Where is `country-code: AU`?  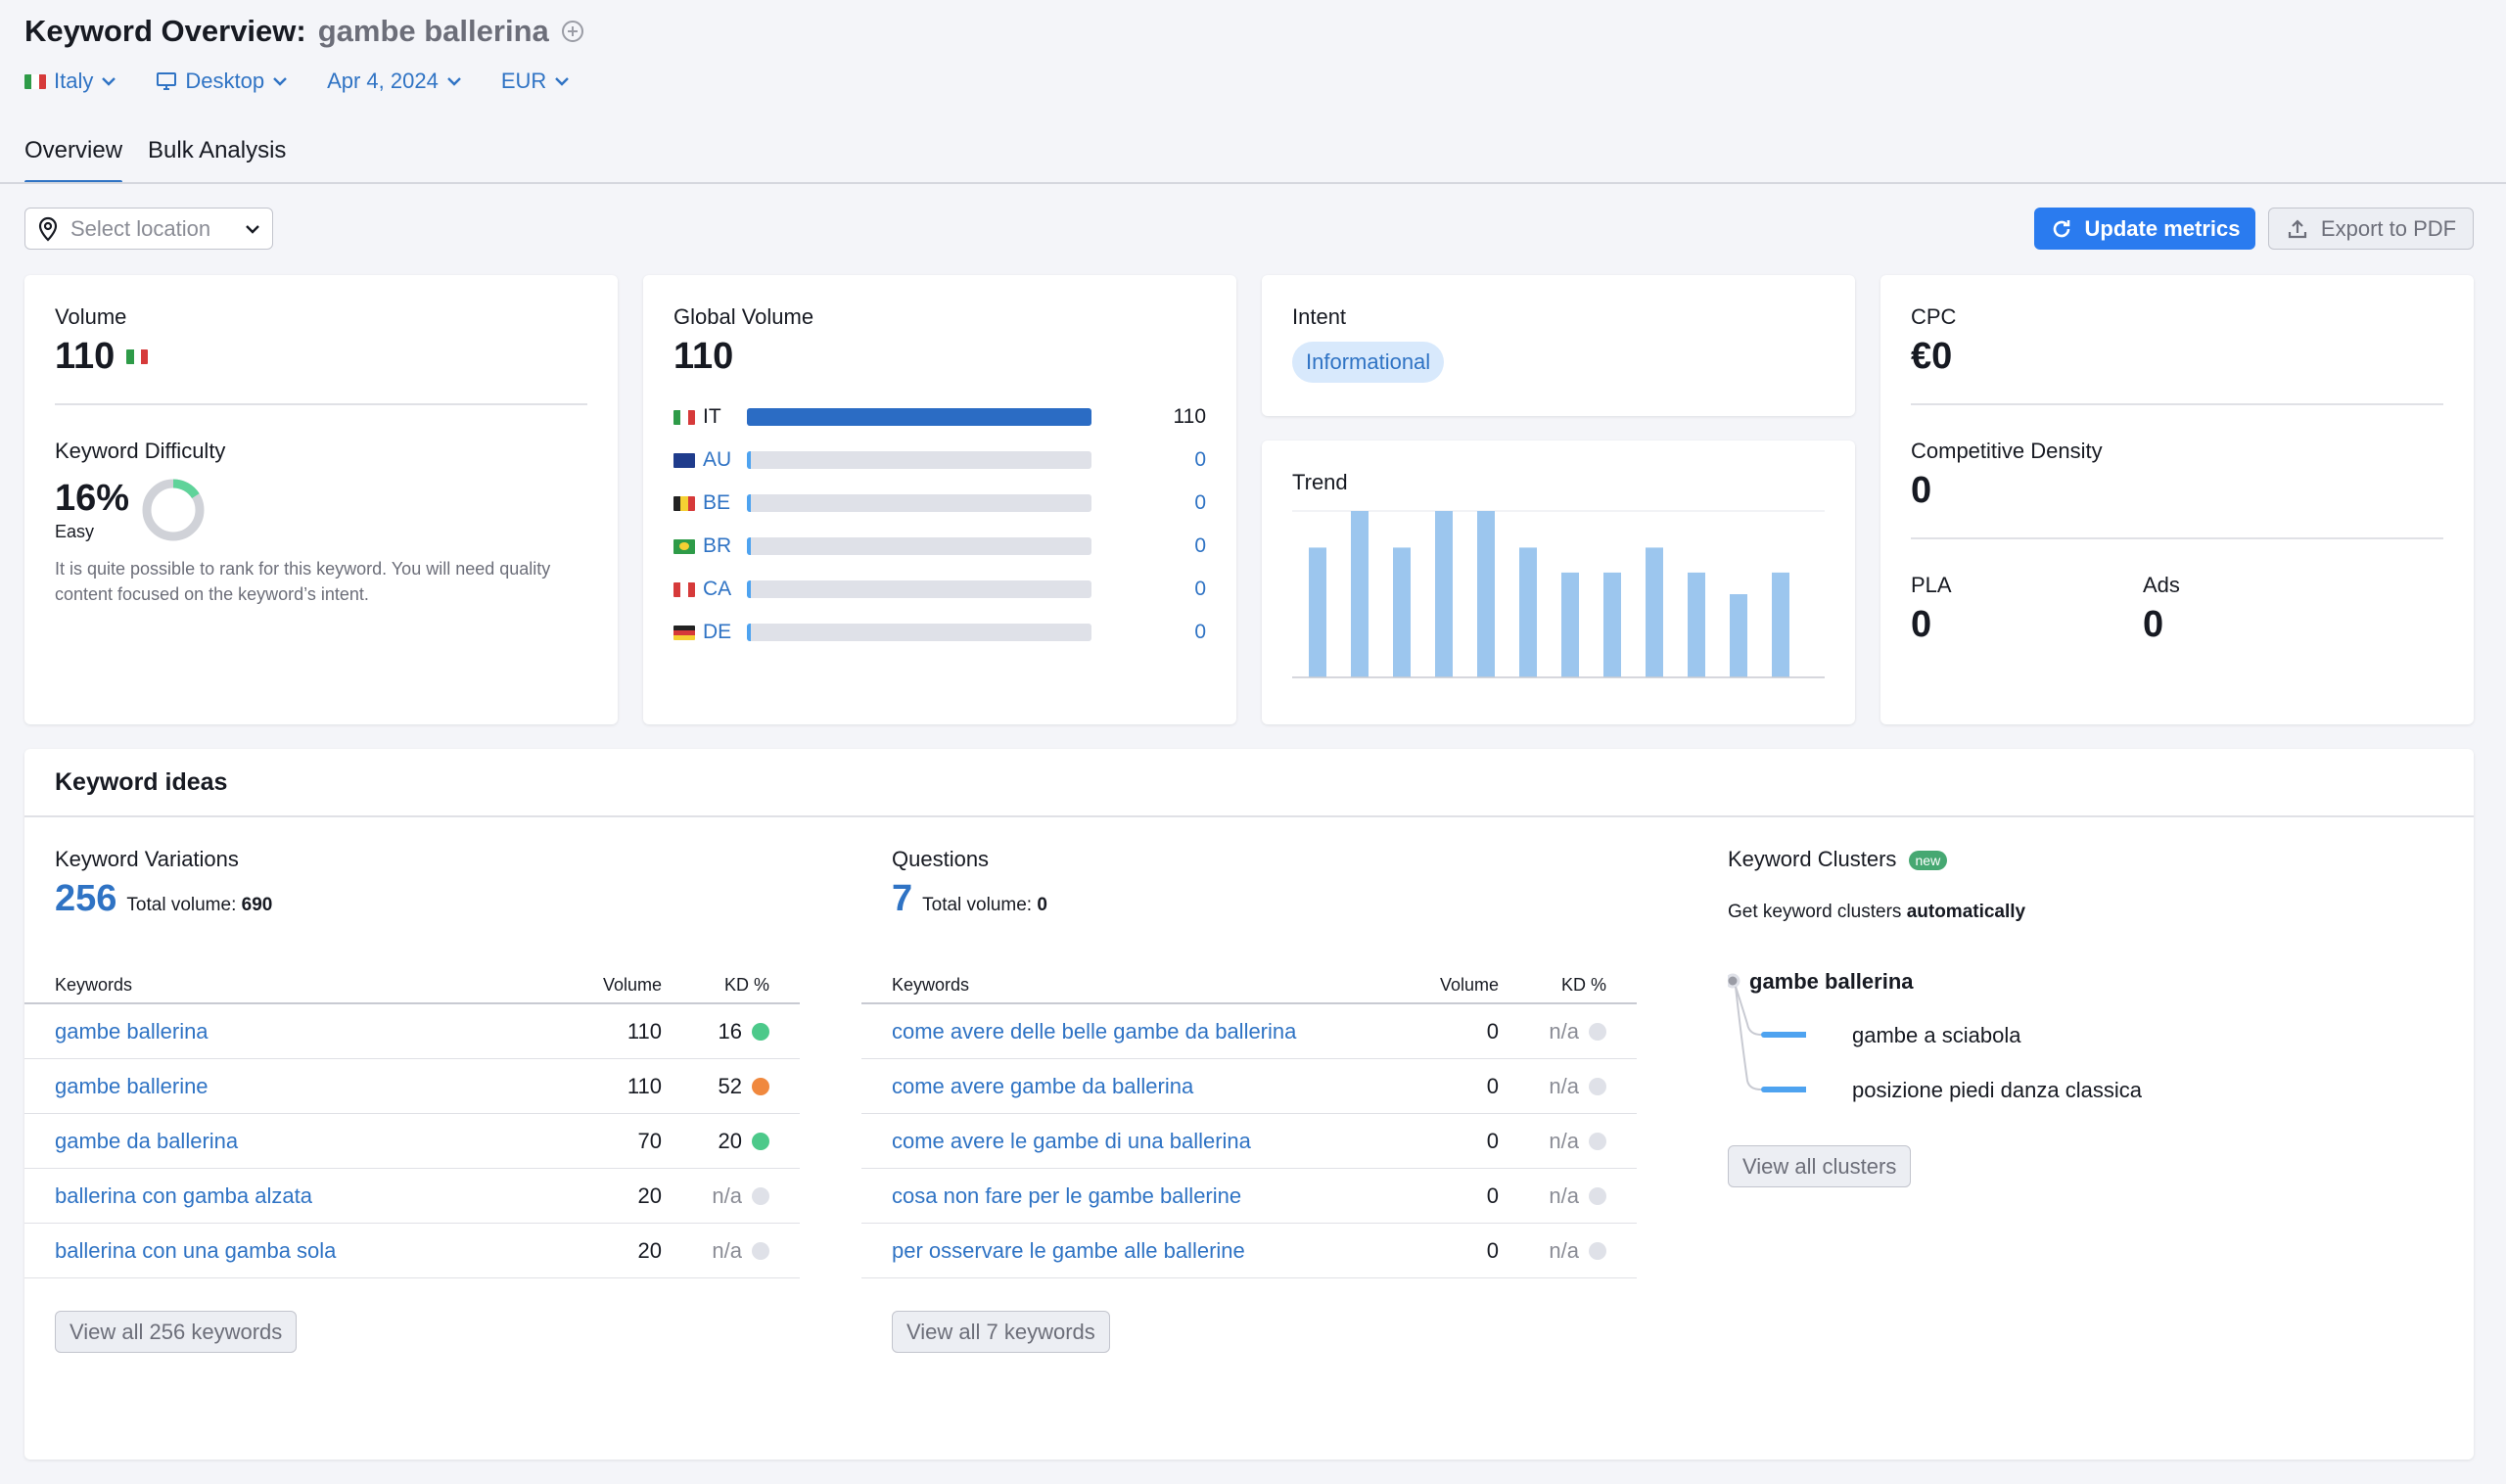
country-code: AU is located at coordinates (717, 459).